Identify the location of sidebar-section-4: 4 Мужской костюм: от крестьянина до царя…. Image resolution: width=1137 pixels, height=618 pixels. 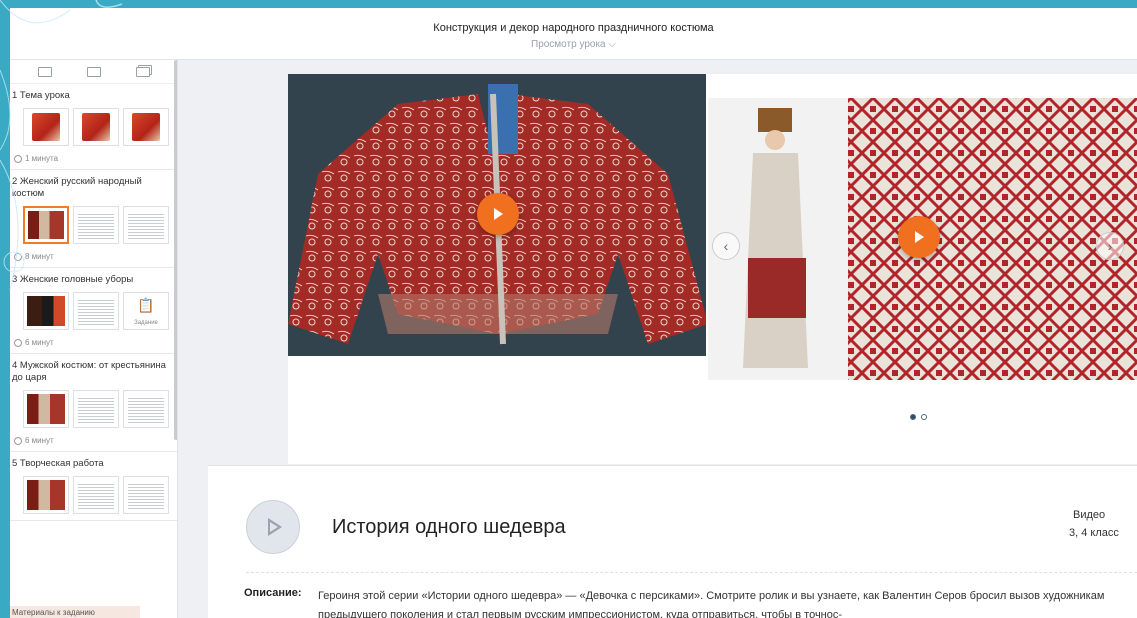
(93, 403).